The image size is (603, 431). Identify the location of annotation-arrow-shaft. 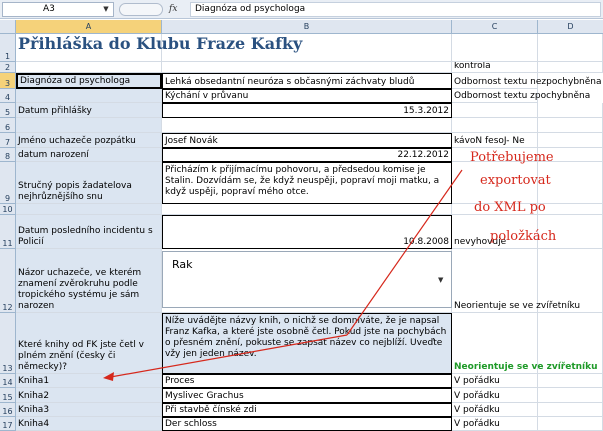
(226, 356).